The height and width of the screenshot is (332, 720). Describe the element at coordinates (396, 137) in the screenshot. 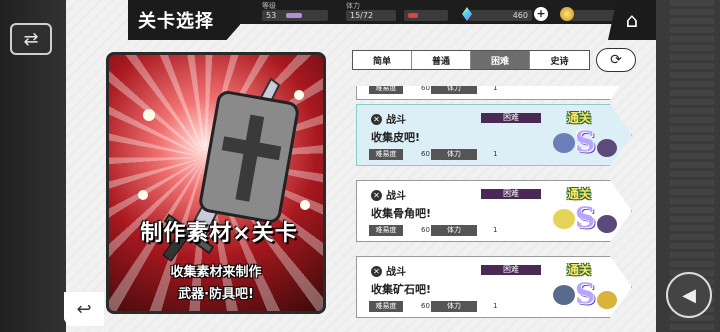

I see `stage-name: 收集皮吧!` at that location.